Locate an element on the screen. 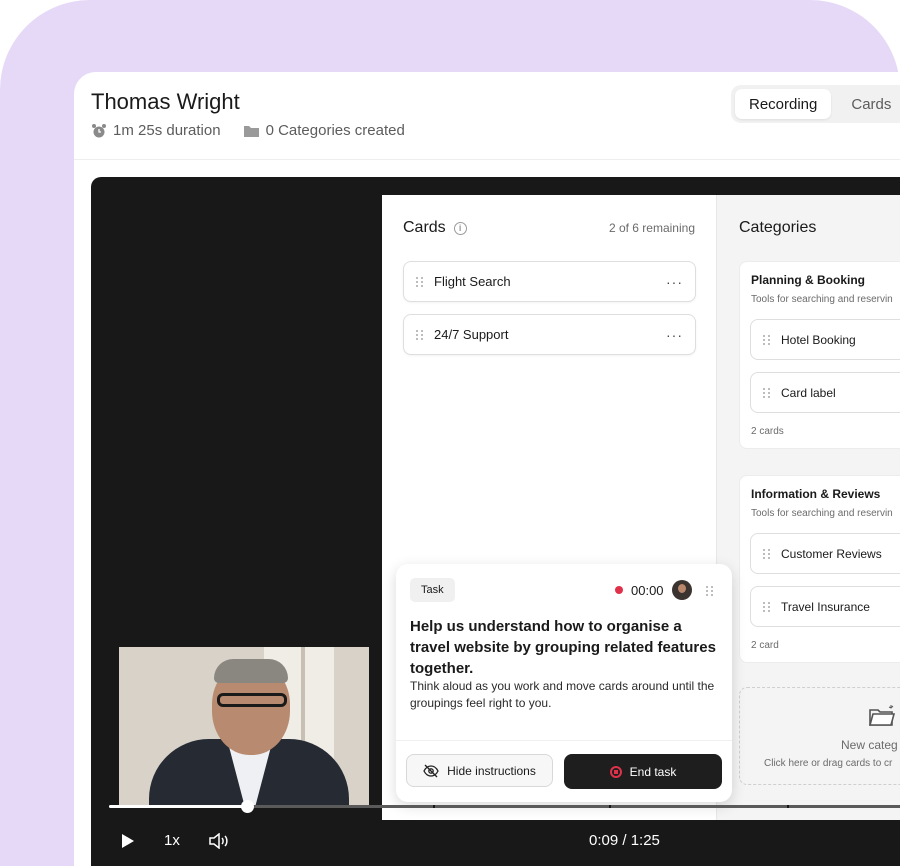 Image resolution: width=900 pixels, height=866 pixels. end-task-label: End task is located at coordinates (653, 771).